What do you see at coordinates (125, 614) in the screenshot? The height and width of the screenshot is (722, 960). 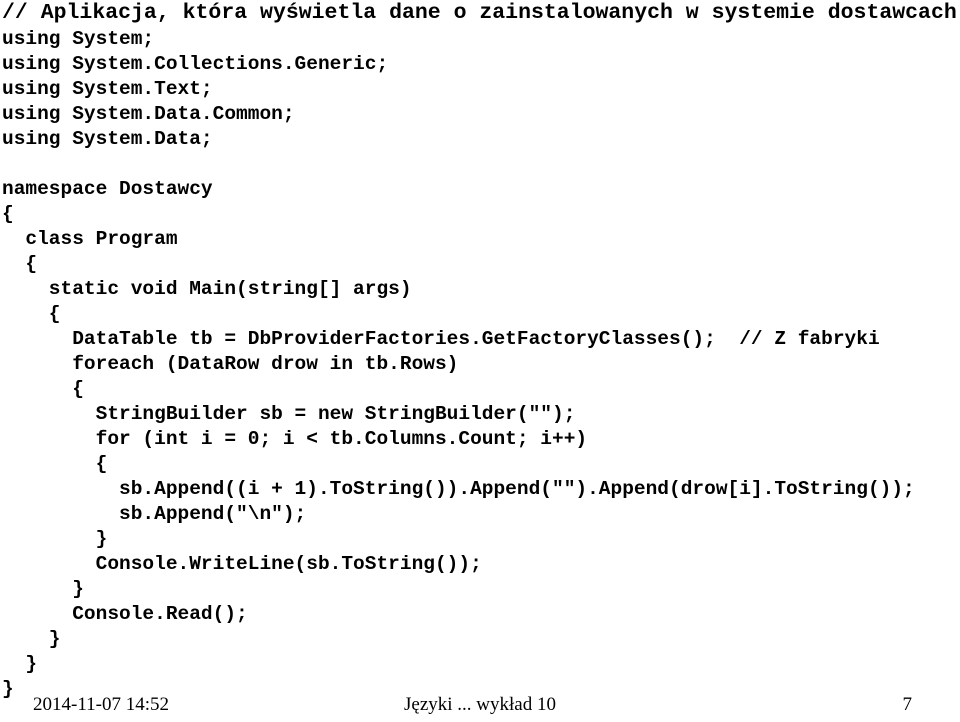 I see `code-line: Console.Read();` at bounding box center [125, 614].